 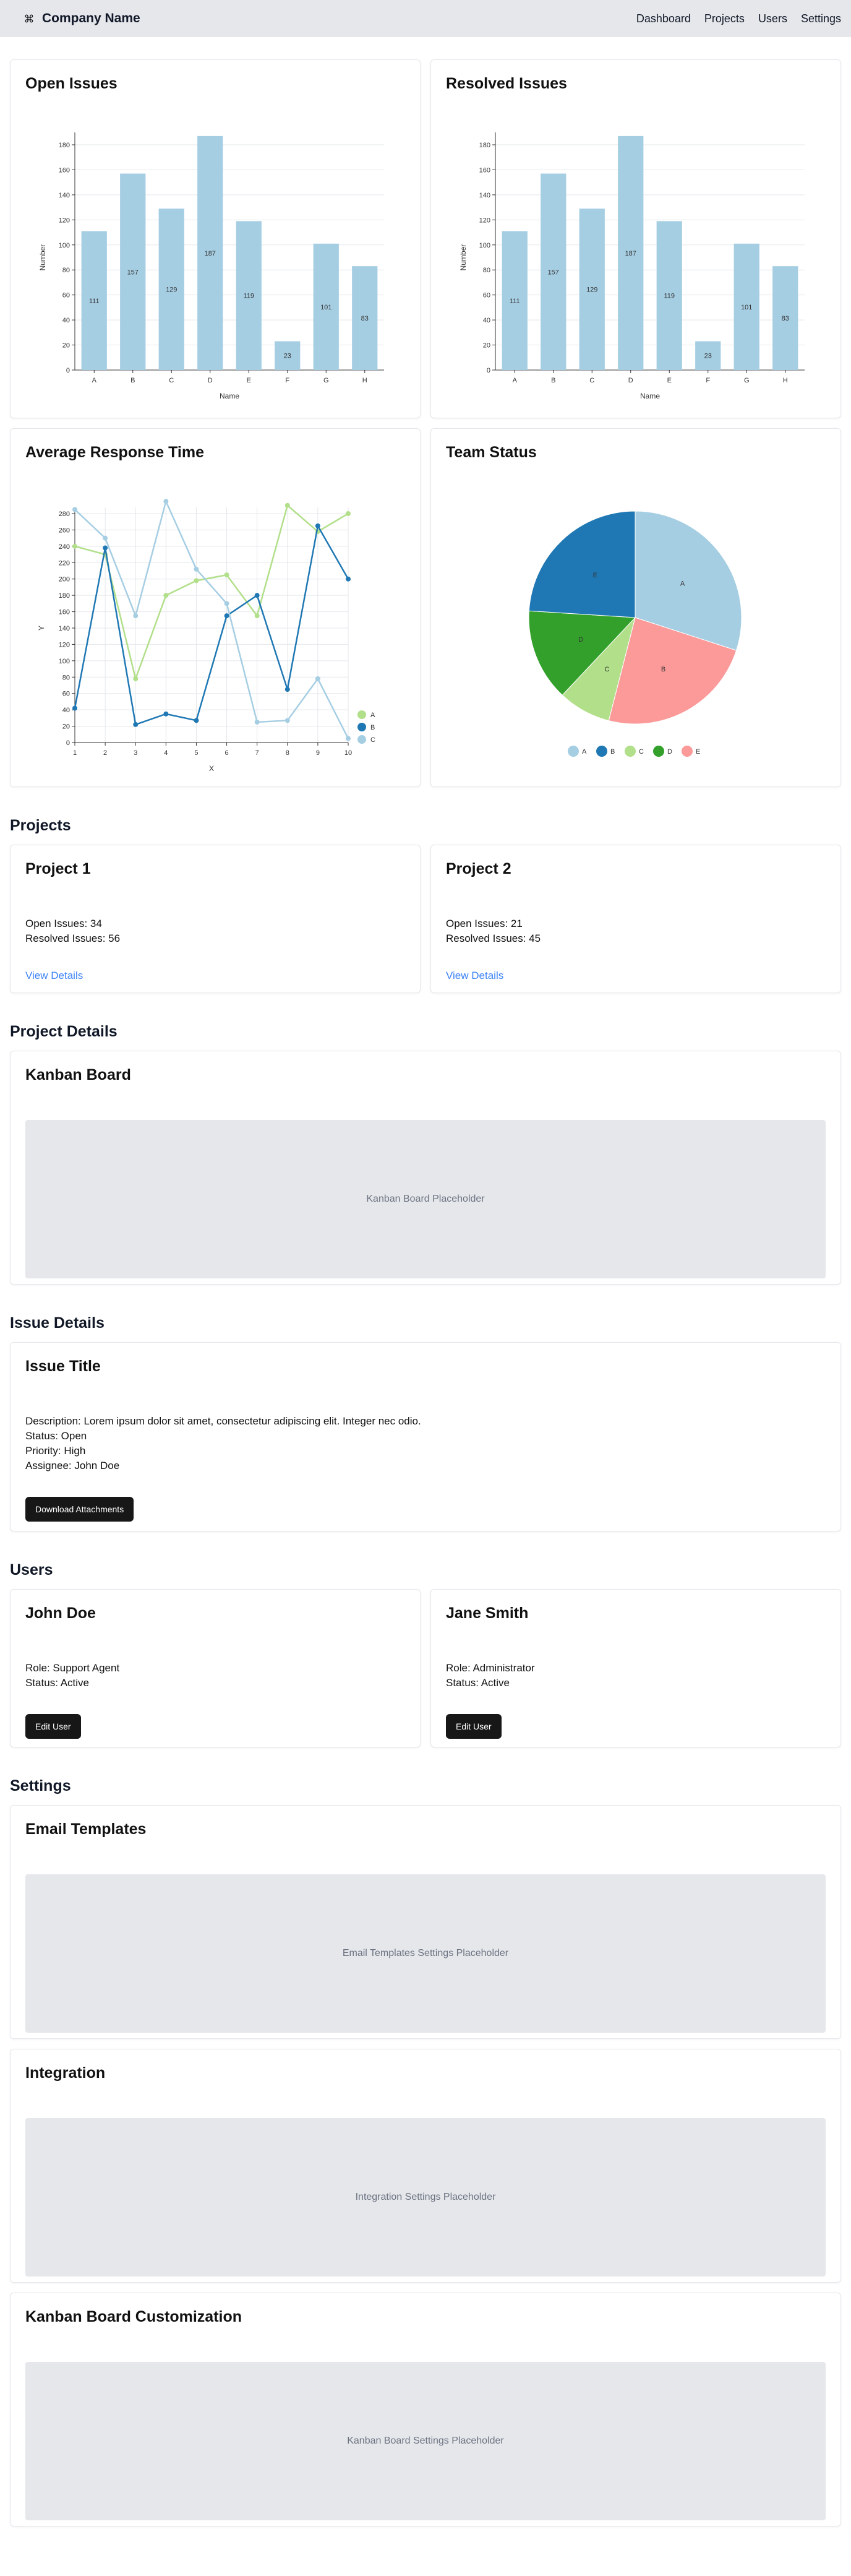 What do you see at coordinates (64, 580) in the screenshot?
I see `y-tick-label: 200` at bounding box center [64, 580].